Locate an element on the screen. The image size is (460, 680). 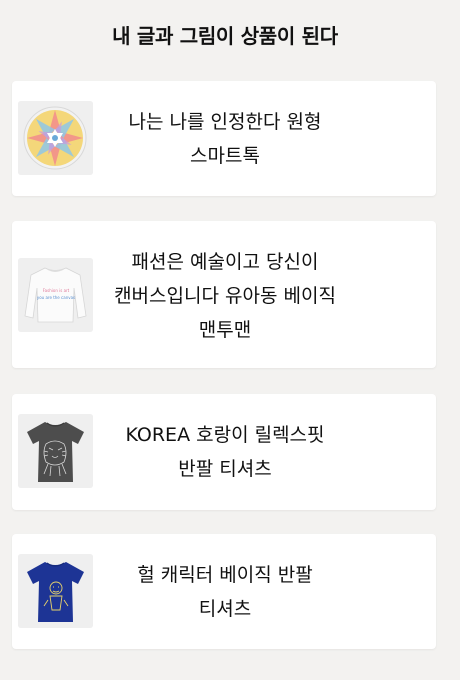
mandala-smarttok-icon is located at coordinates (55, 138).